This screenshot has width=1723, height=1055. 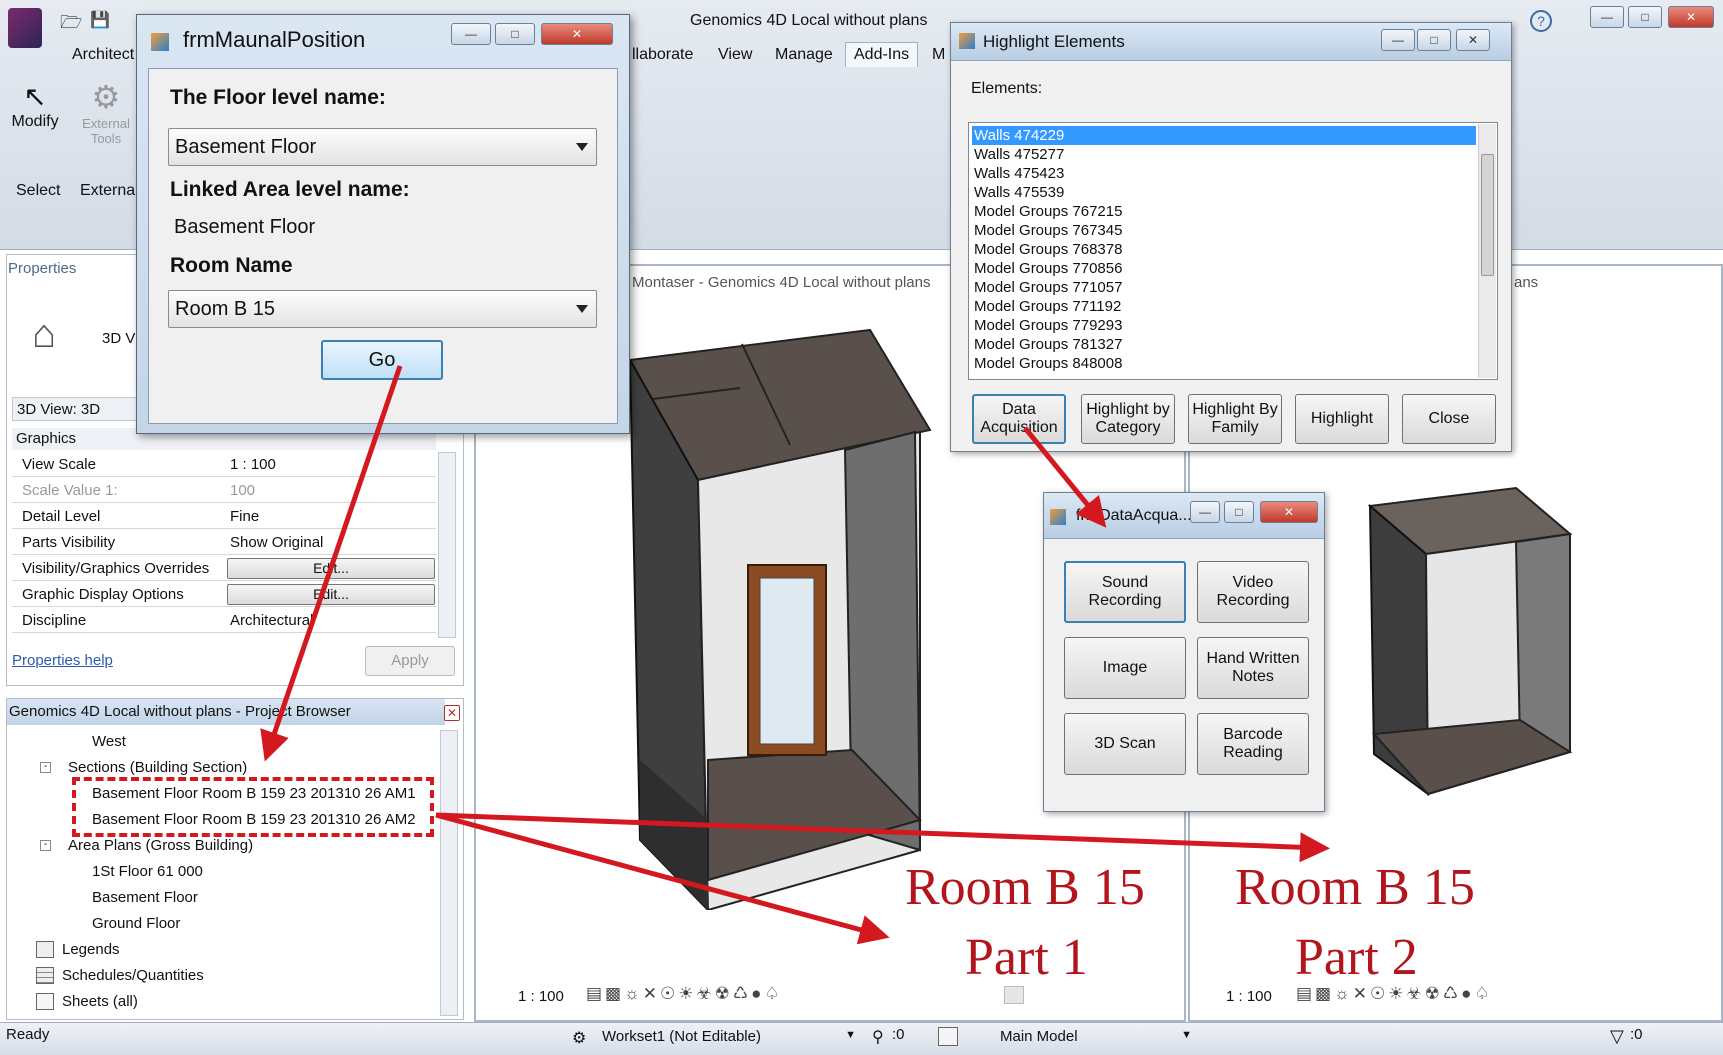 What do you see at coordinates (45, 845) in the screenshot?
I see `collapse-area-plans-icon: -` at bounding box center [45, 845].